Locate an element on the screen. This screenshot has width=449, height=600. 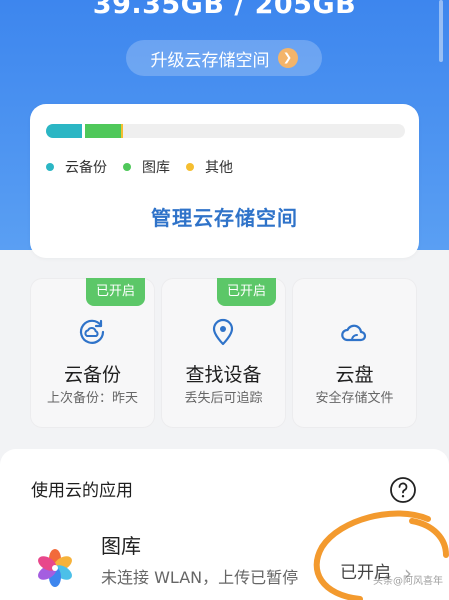
legend-label-gallery: 图库 is located at coordinates (156, 168).